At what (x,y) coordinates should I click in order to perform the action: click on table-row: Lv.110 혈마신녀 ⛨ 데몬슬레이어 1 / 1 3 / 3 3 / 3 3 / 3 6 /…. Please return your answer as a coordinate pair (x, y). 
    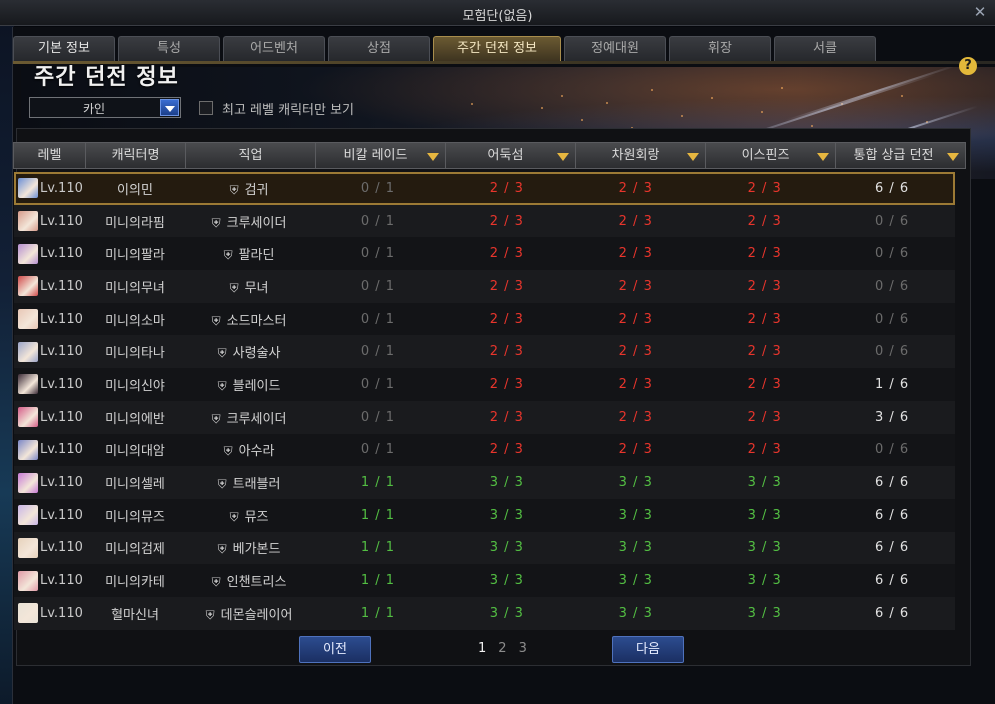
    Looking at the image, I should click on (484, 613).